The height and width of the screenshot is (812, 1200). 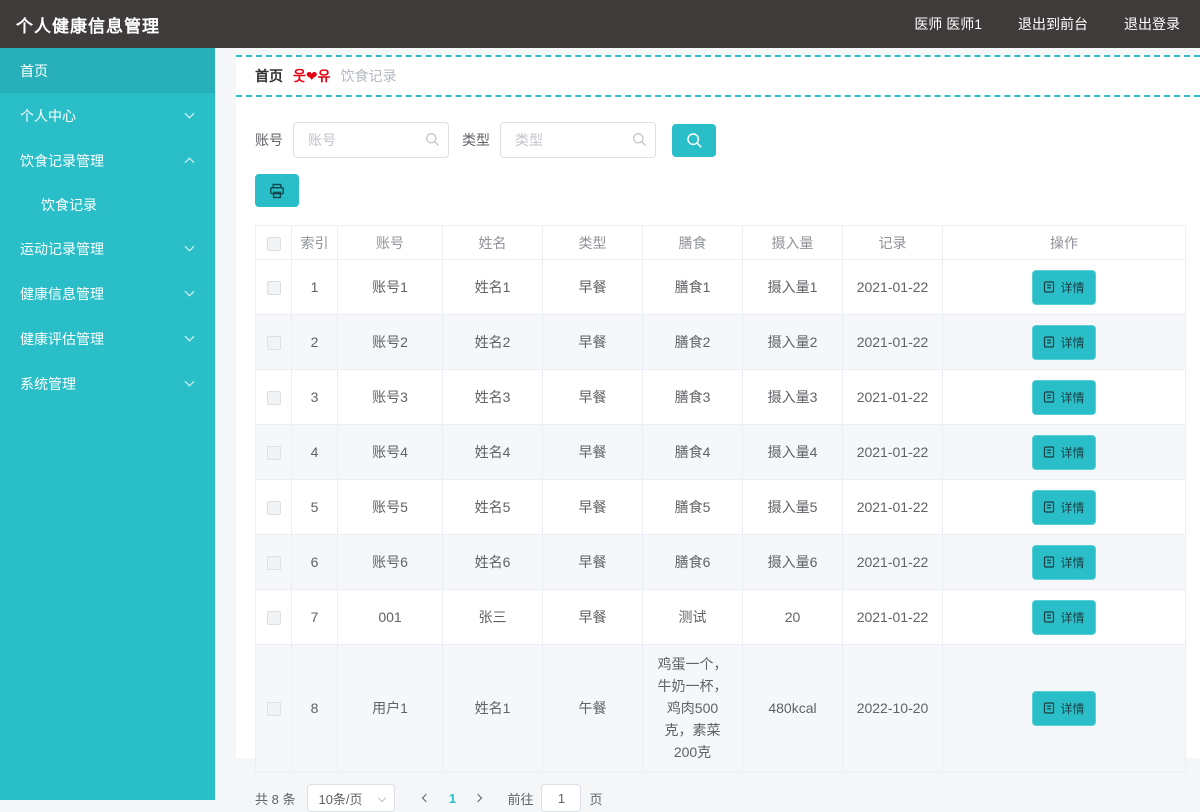 What do you see at coordinates (578, 140) in the screenshot?
I see `type-input-wrap` at bounding box center [578, 140].